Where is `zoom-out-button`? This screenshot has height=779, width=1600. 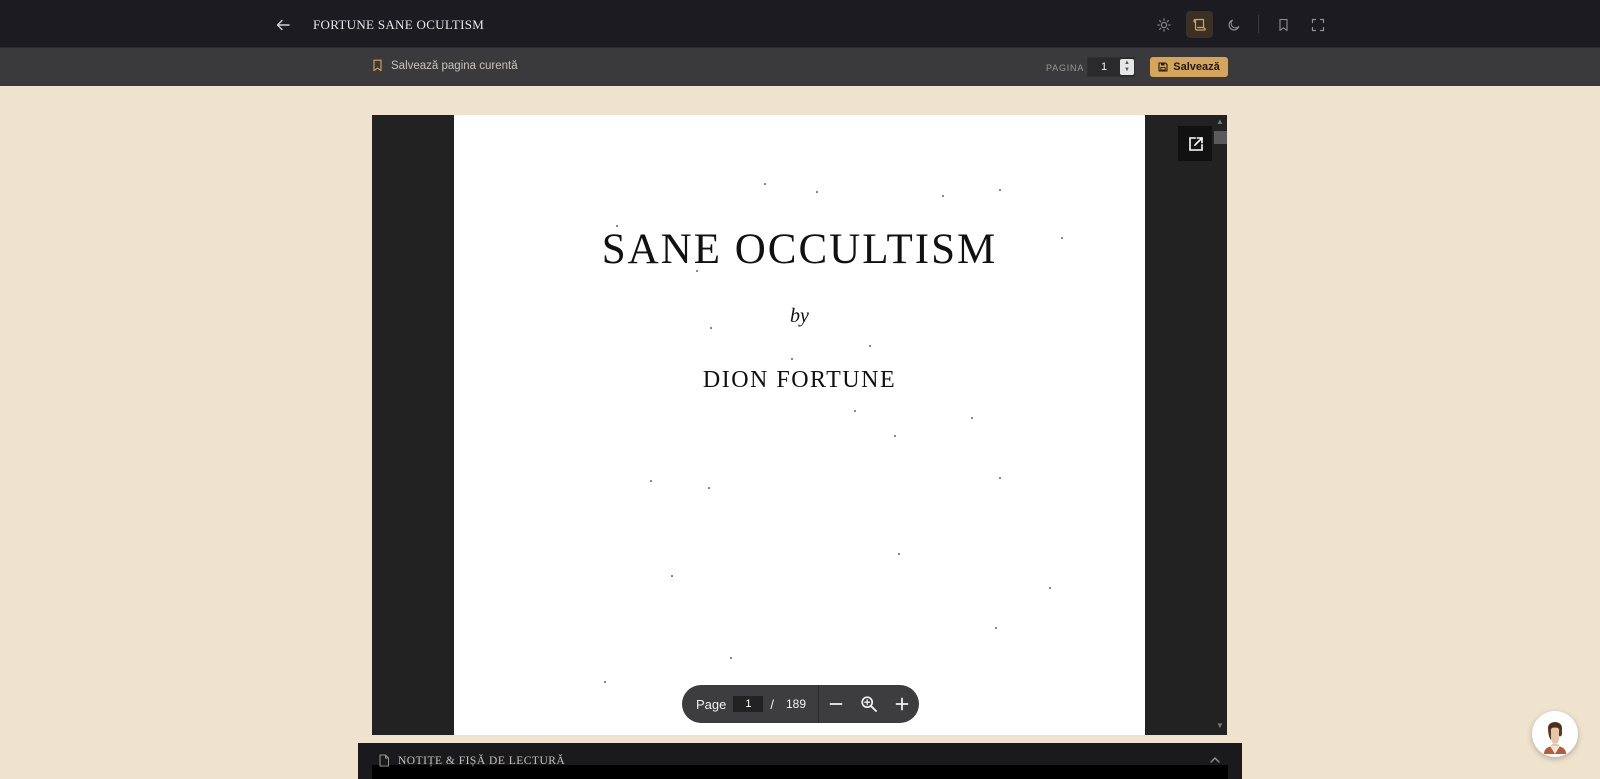 zoom-out-button is located at coordinates (835, 704).